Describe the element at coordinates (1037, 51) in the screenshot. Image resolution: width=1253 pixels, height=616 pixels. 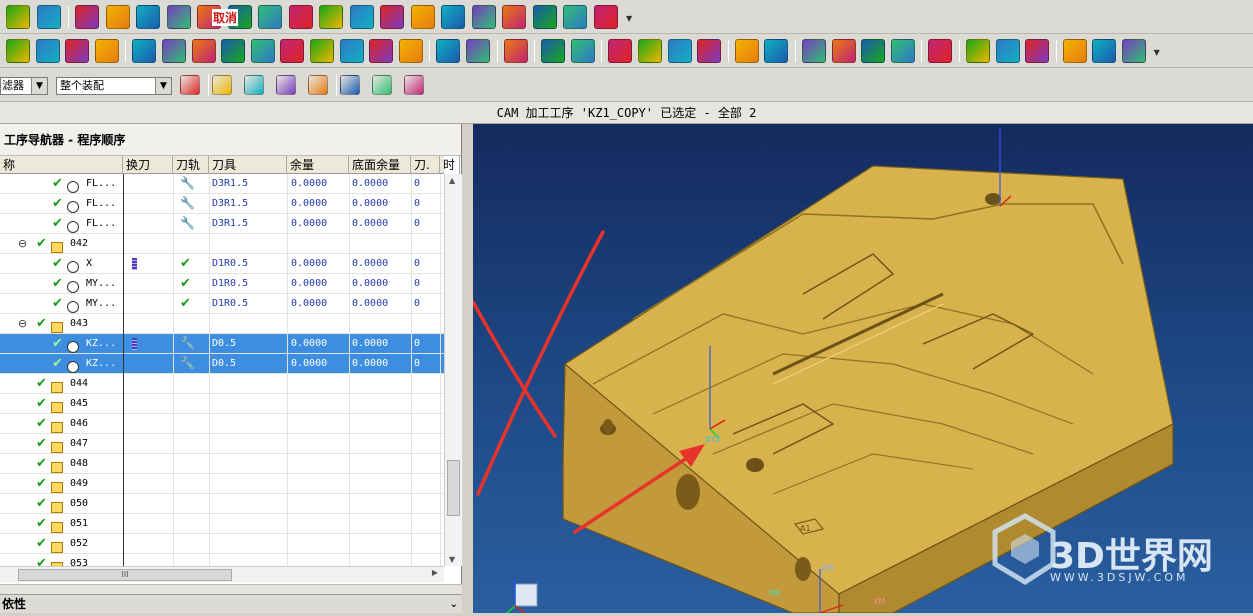
I see `columns-icon` at that location.